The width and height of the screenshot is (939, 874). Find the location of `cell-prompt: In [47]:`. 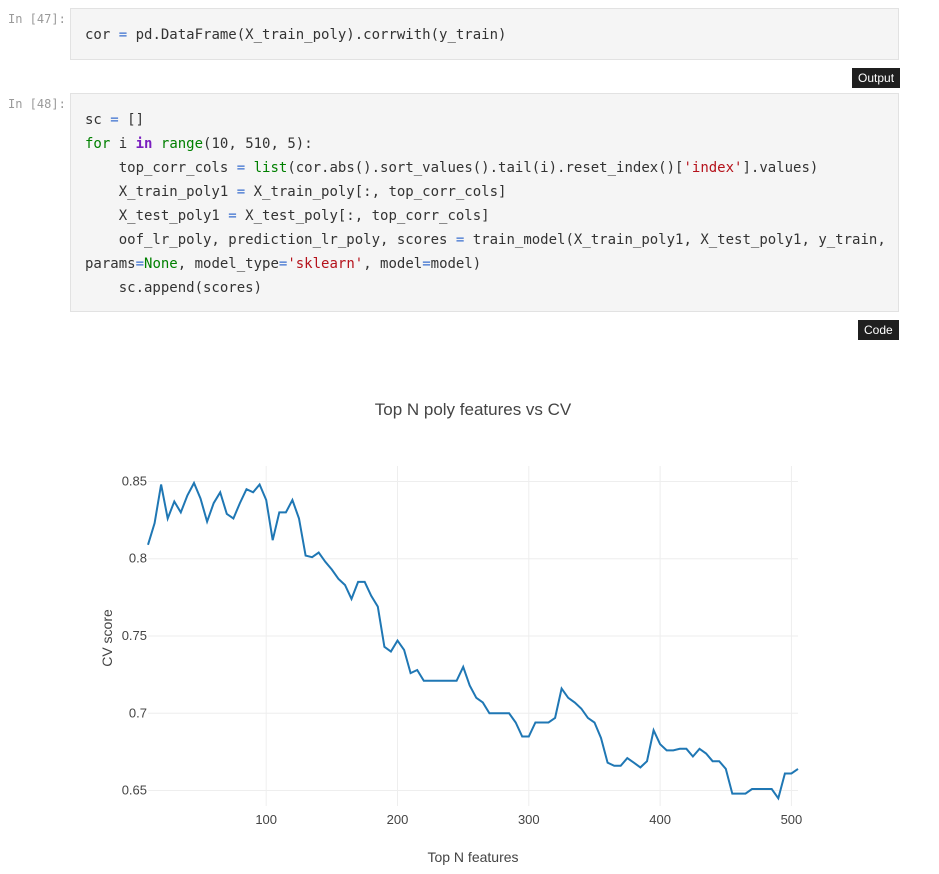

cell-prompt: In [47]: is located at coordinates (37, 19).